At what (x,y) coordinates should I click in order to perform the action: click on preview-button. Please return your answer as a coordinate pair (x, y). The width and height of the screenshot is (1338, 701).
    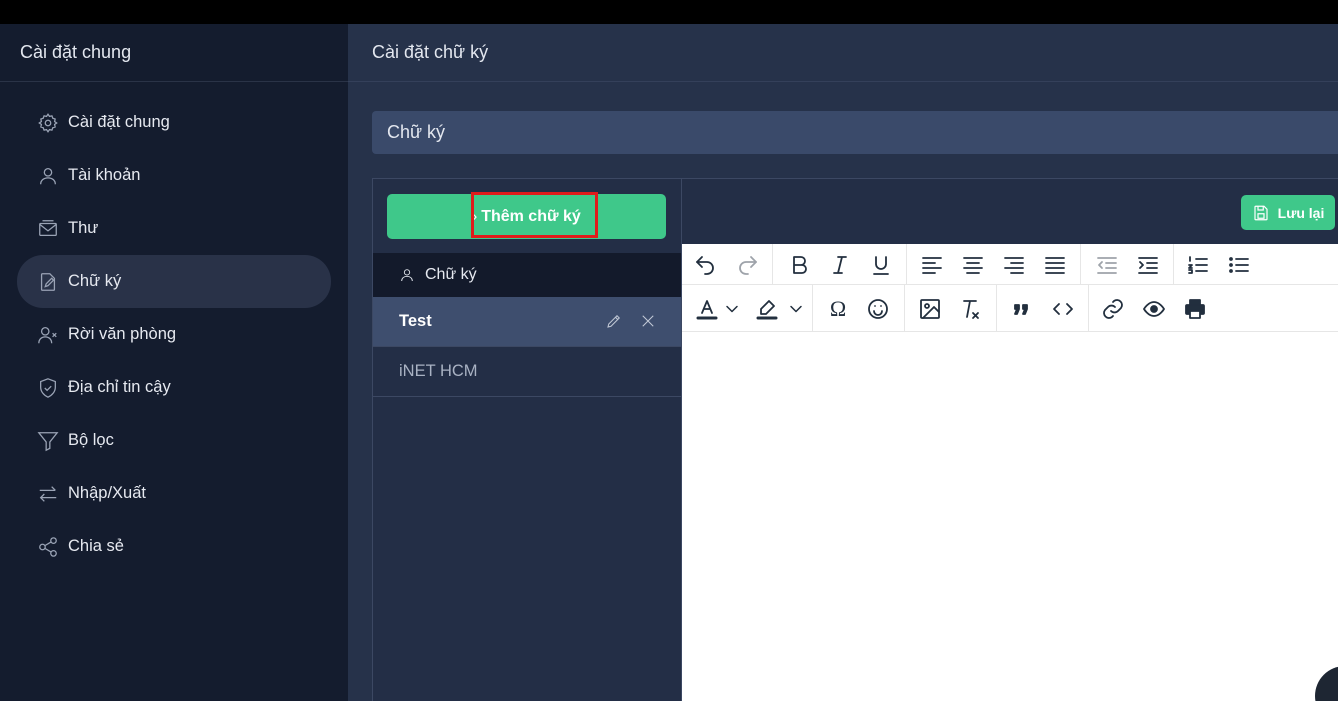
    Looking at the image, I should click on (1154, 309).